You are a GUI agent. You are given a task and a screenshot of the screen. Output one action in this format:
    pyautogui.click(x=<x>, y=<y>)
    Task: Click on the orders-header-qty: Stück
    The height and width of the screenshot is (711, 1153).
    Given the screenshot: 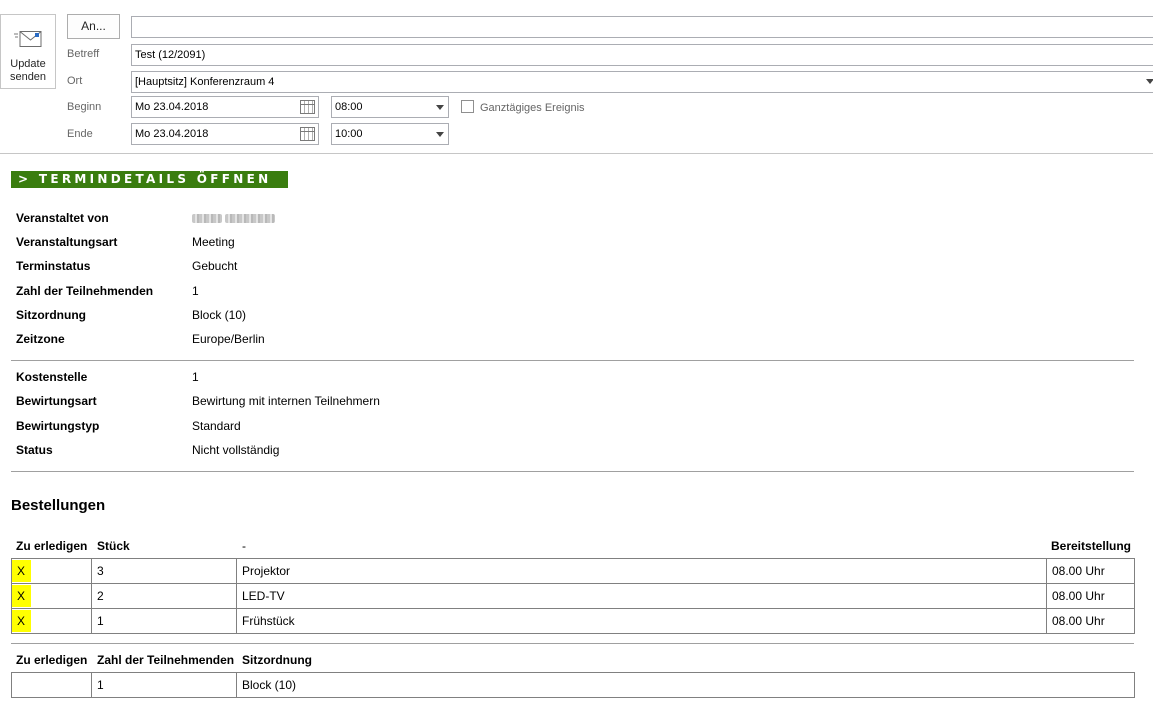 What is the action you would take?
    pyautogui.click(x=113, y=546)
    